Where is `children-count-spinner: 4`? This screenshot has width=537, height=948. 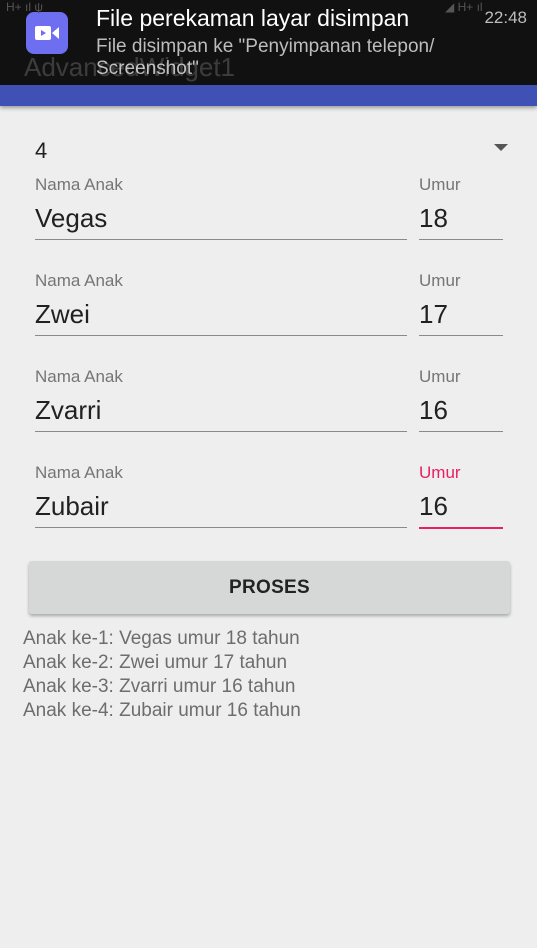 children-count-spinner: 4 is located at coordinates (272, 150).